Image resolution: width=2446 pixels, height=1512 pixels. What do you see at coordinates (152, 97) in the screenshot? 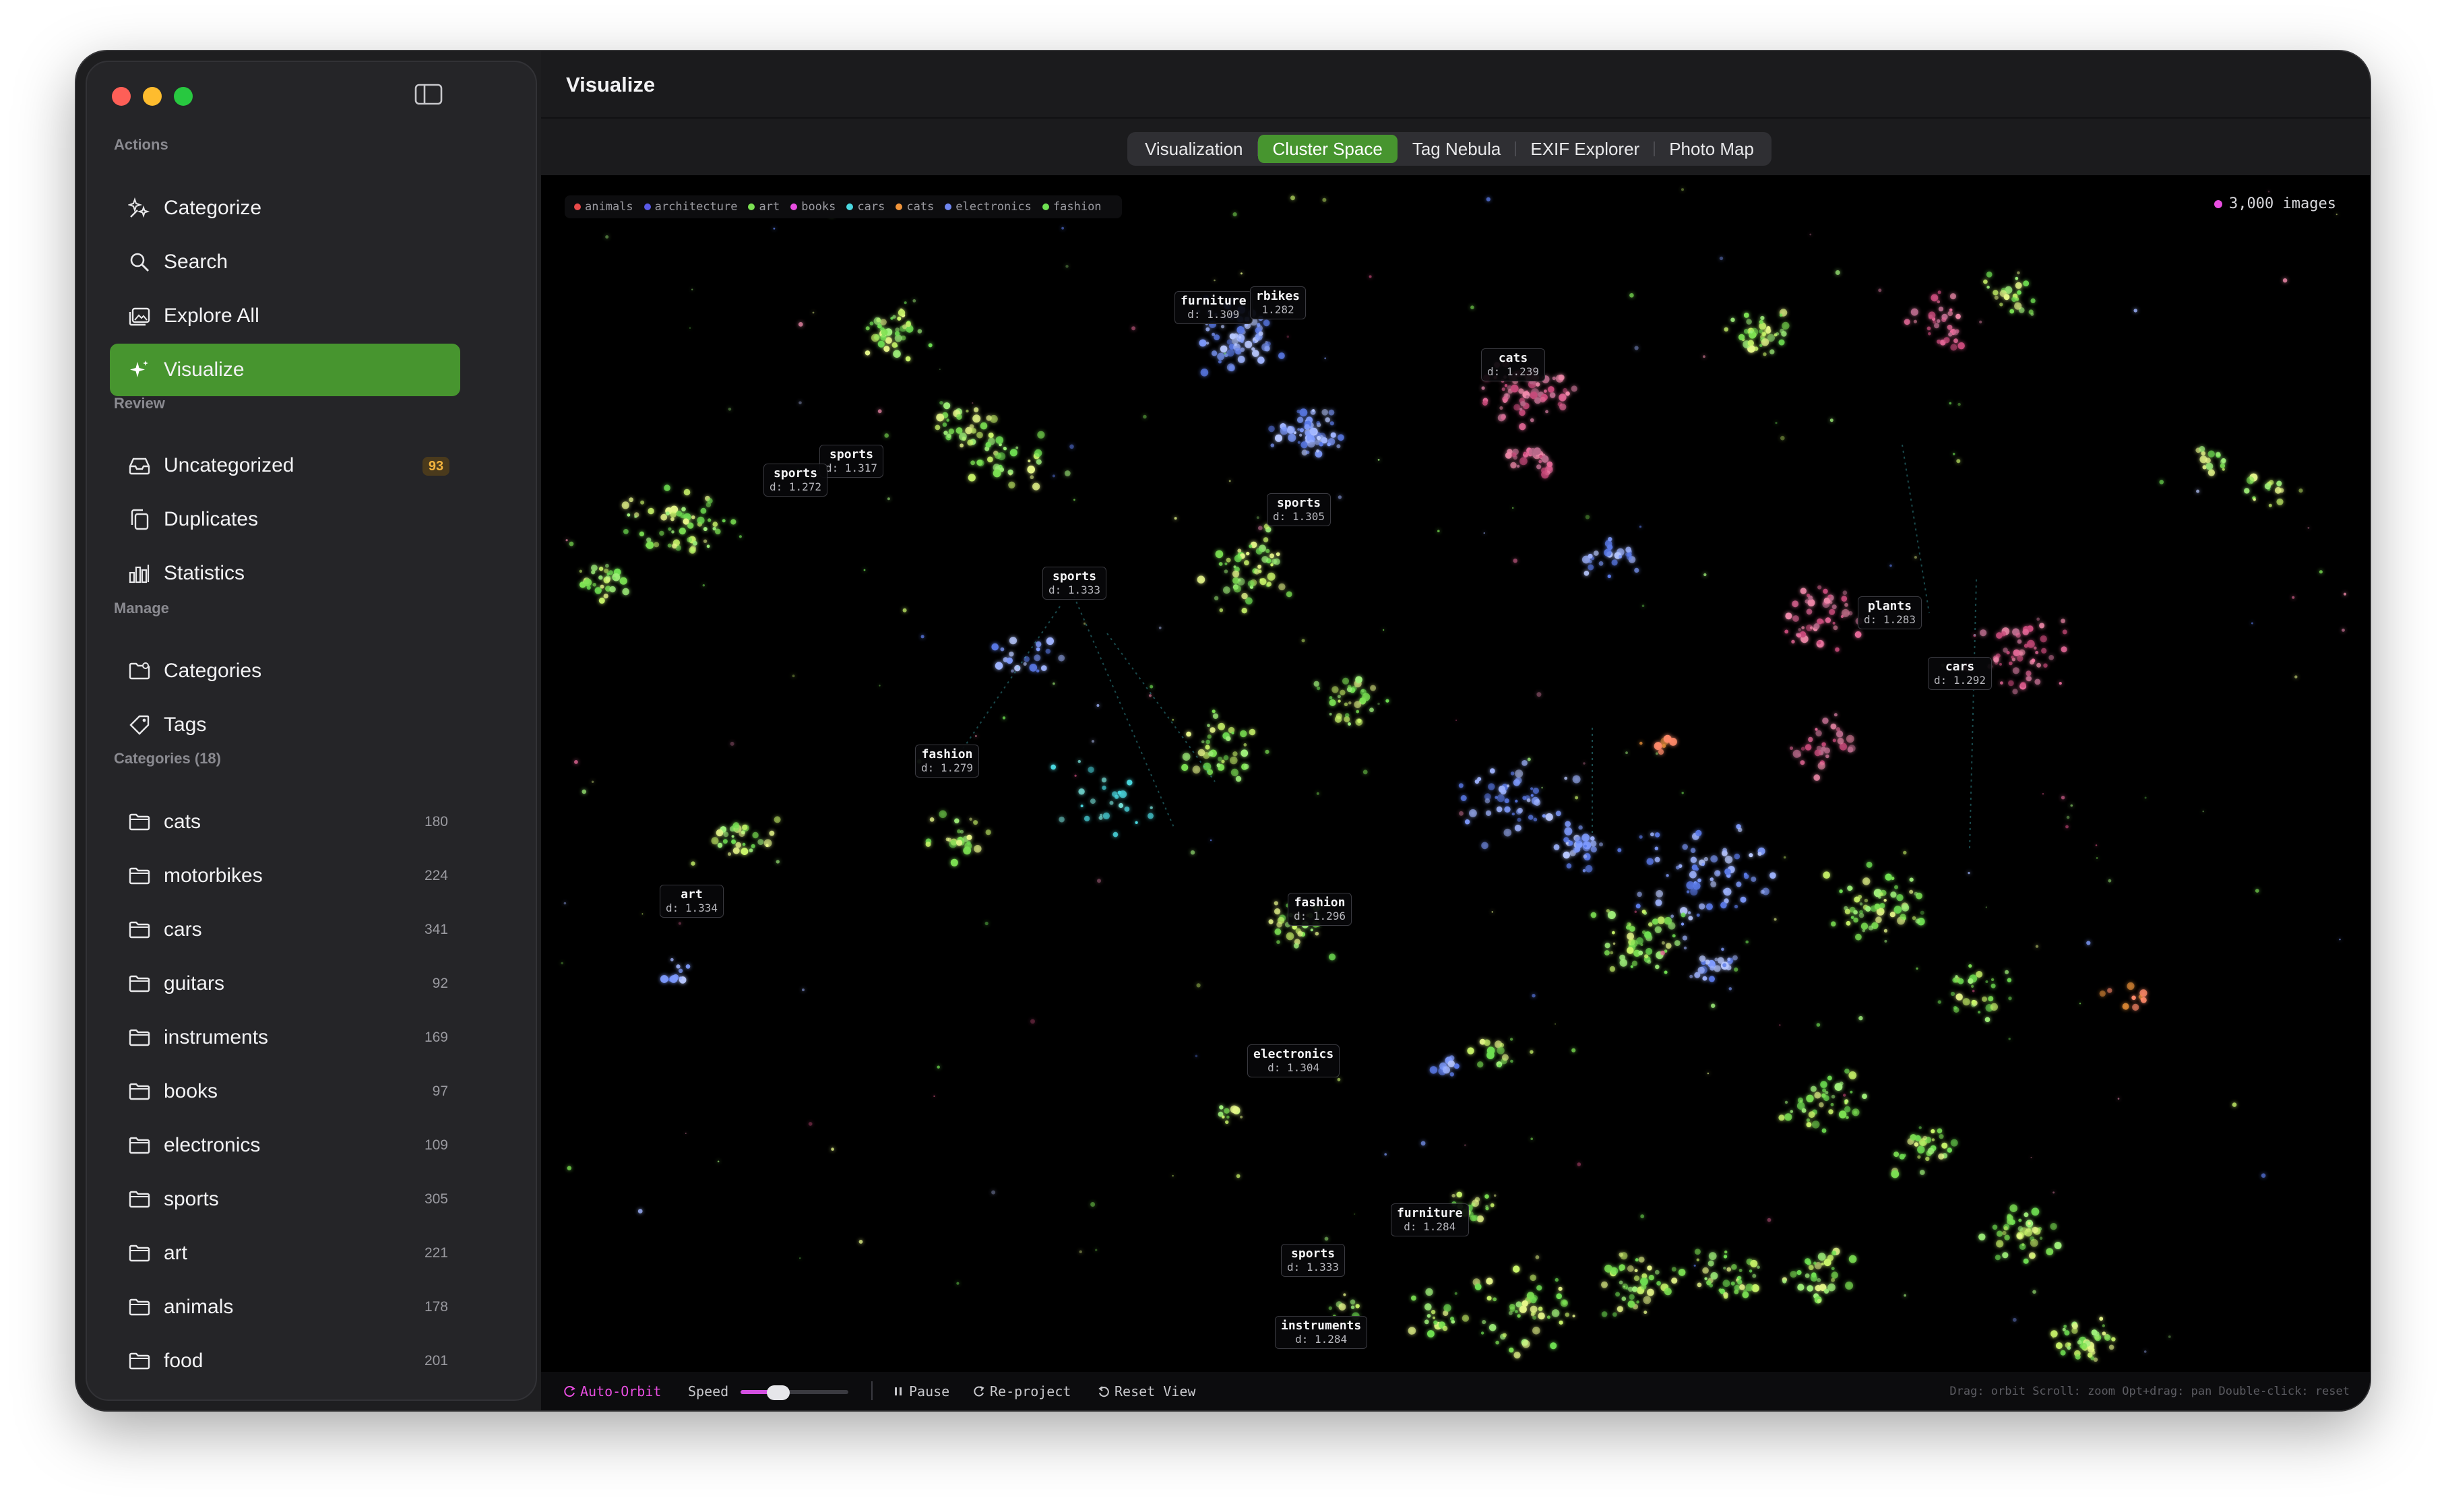
I see `minimize-window-button` at bounding box center [152, 97].